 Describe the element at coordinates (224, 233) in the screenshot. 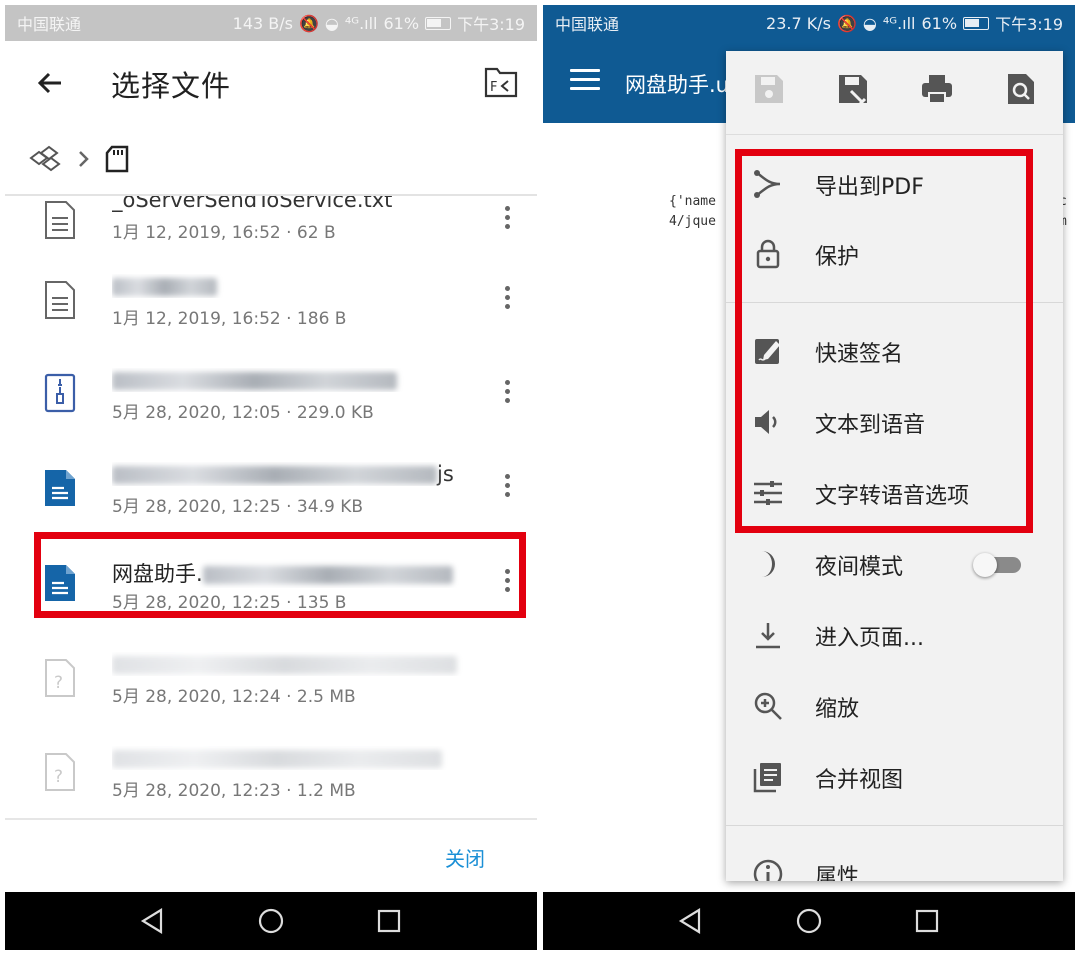

I see `file-meta: 1月 12, 2019, 16:52 · 62 B` at that location.